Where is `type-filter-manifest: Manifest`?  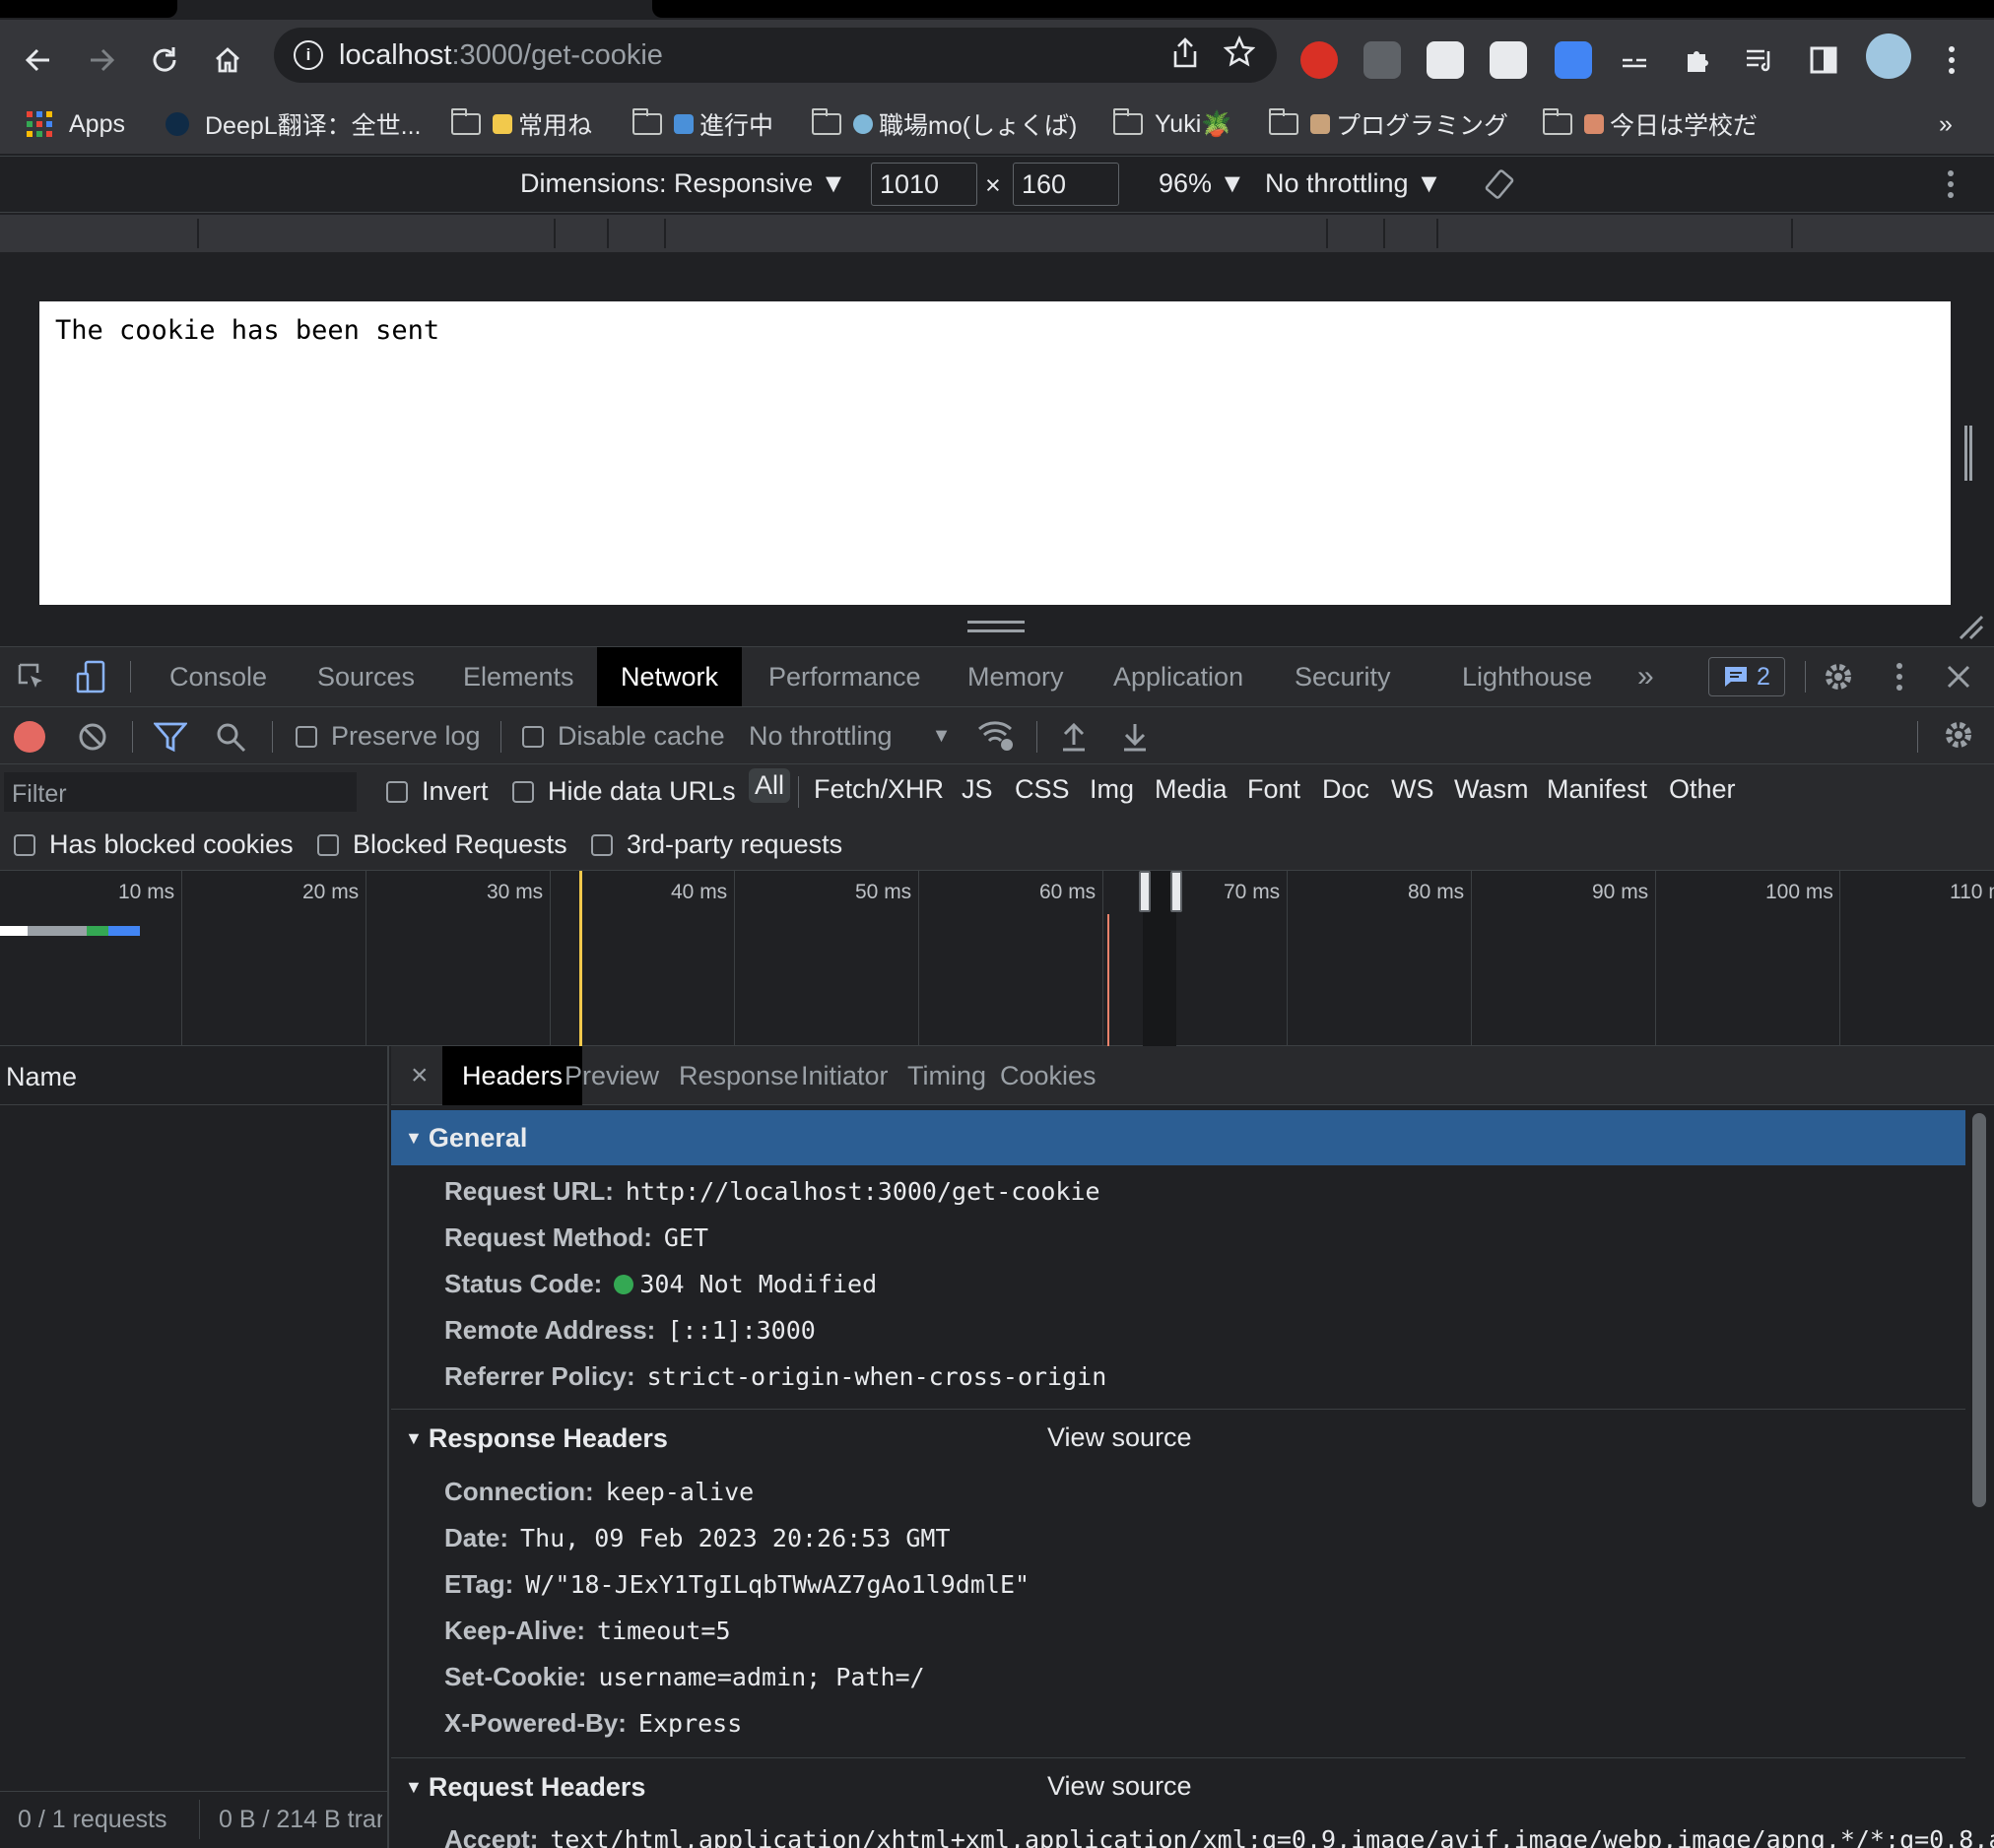
type-filter-manifest: Manifest is located at coordinates (1597, 789).